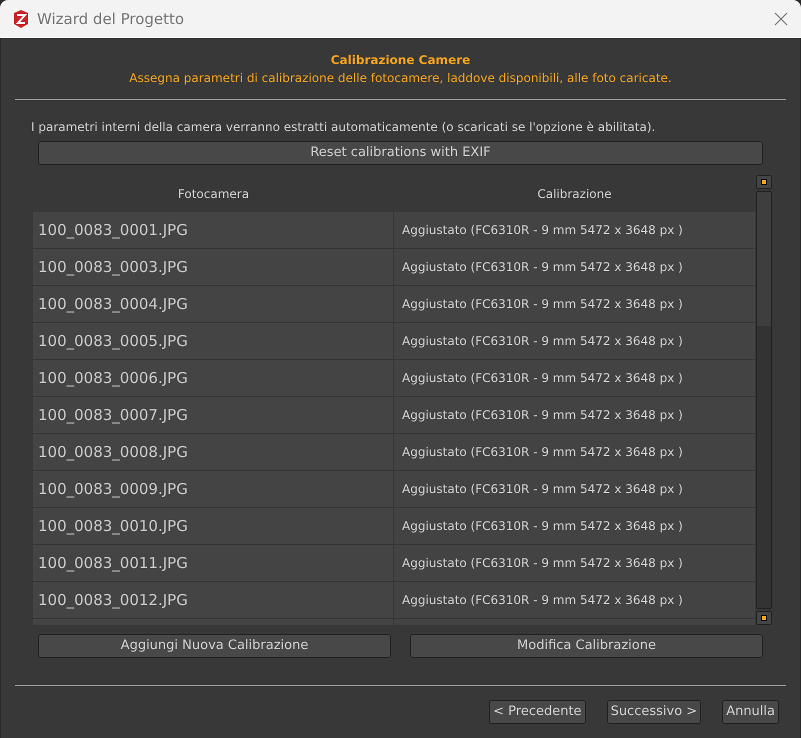 This screenshot has width=801, height=738. I want to click on header-title: Calibrazione Camere, so click(400, 60).